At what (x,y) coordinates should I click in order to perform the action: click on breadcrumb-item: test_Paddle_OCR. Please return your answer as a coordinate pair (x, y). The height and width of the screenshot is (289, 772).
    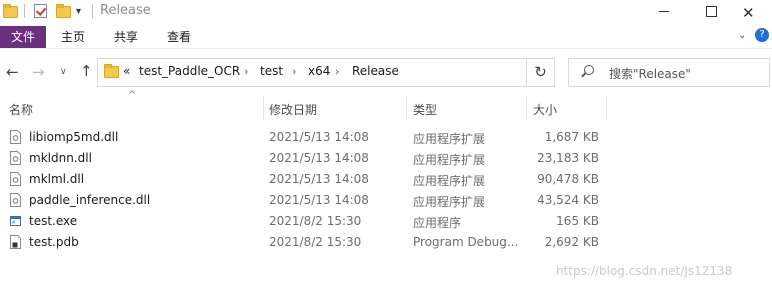
    Looking at the image, I should click on (189, 71).